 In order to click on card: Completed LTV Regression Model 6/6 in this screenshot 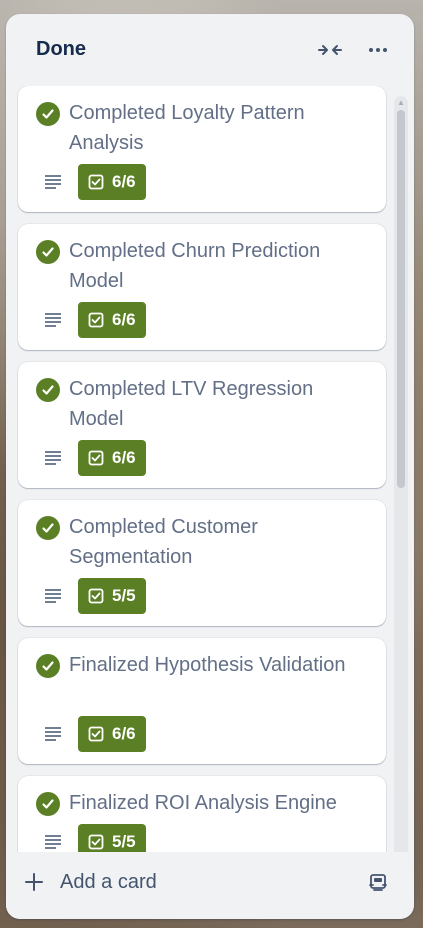, I will do `click(202, 425)`.